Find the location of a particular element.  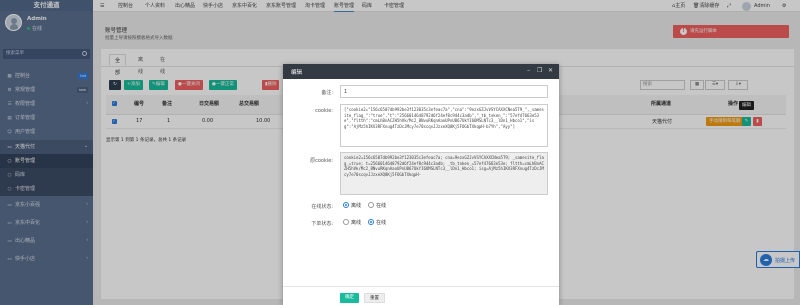

confirm-button: 确定 is located at coordinates (349, 298).